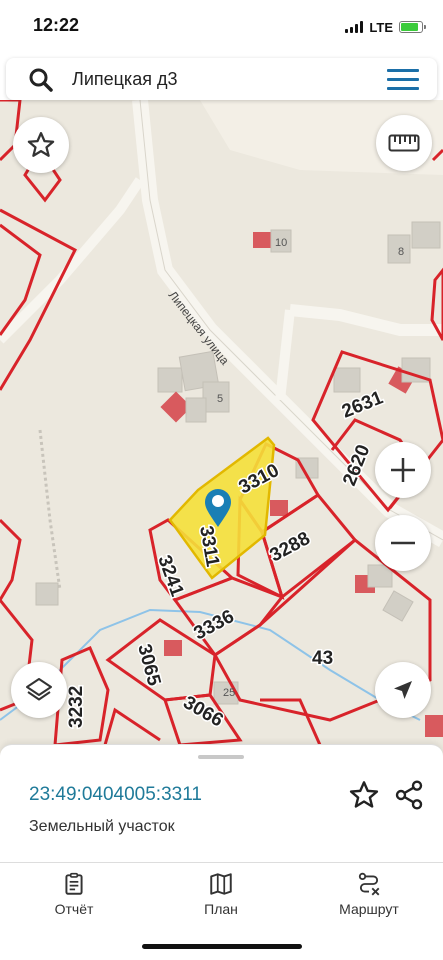 This screenshot has width=443, height=960. I want to click on signal-icon, so click(354, 27).